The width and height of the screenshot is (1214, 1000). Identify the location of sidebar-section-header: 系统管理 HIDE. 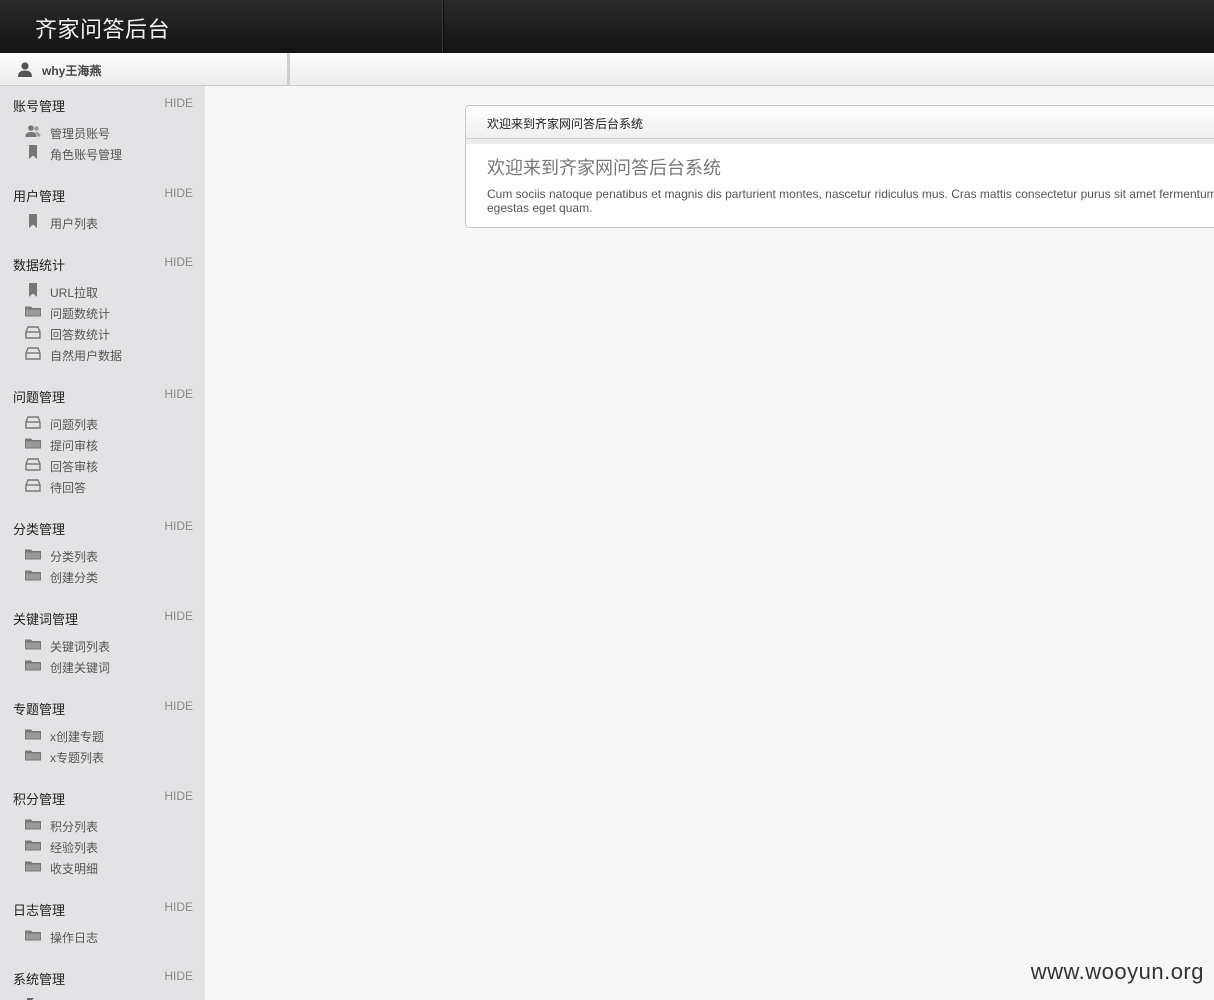
(102, 975).